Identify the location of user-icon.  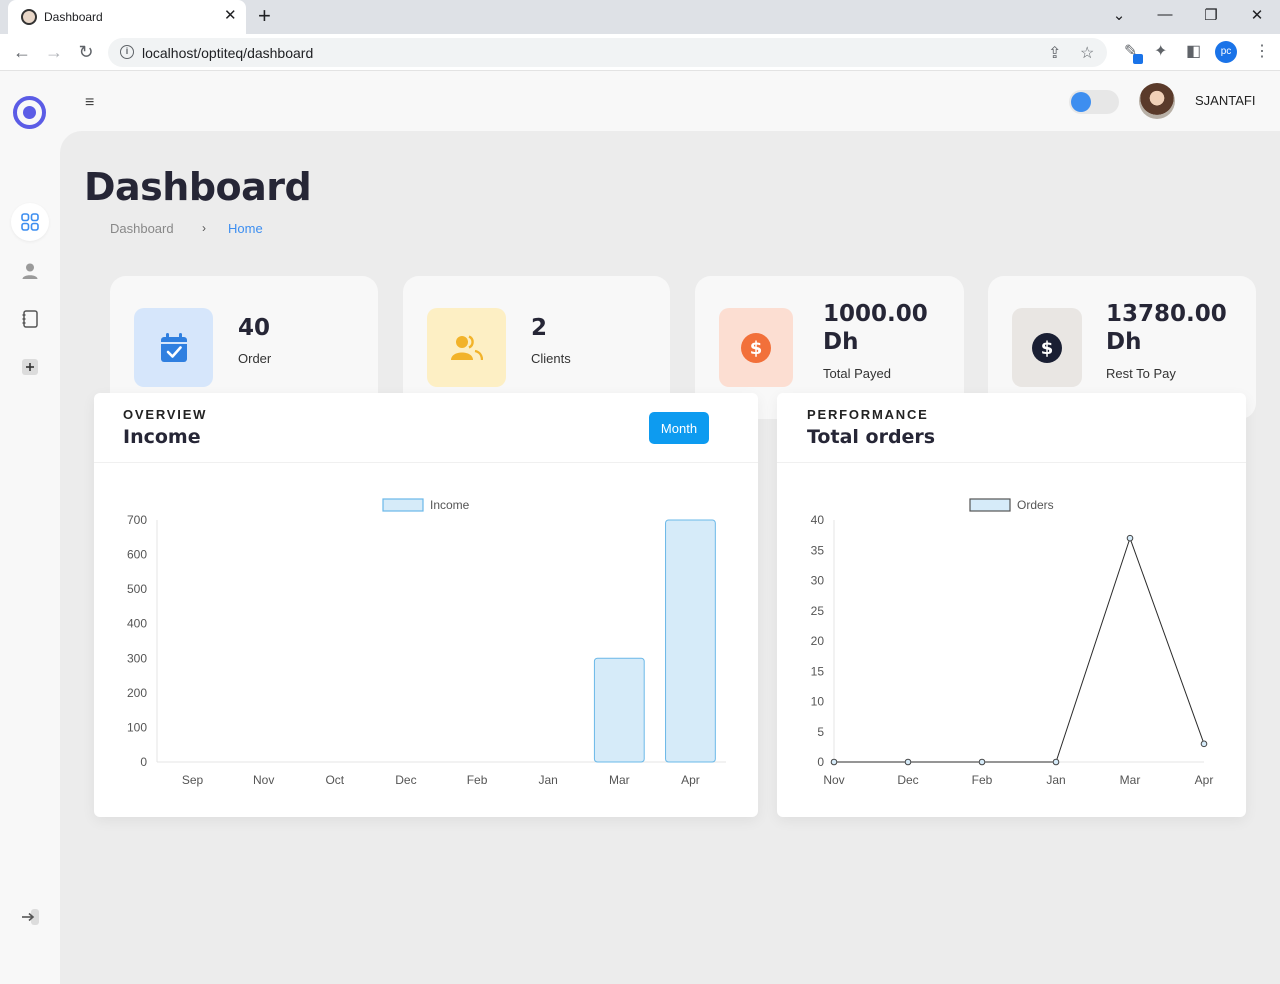
(30, 271).